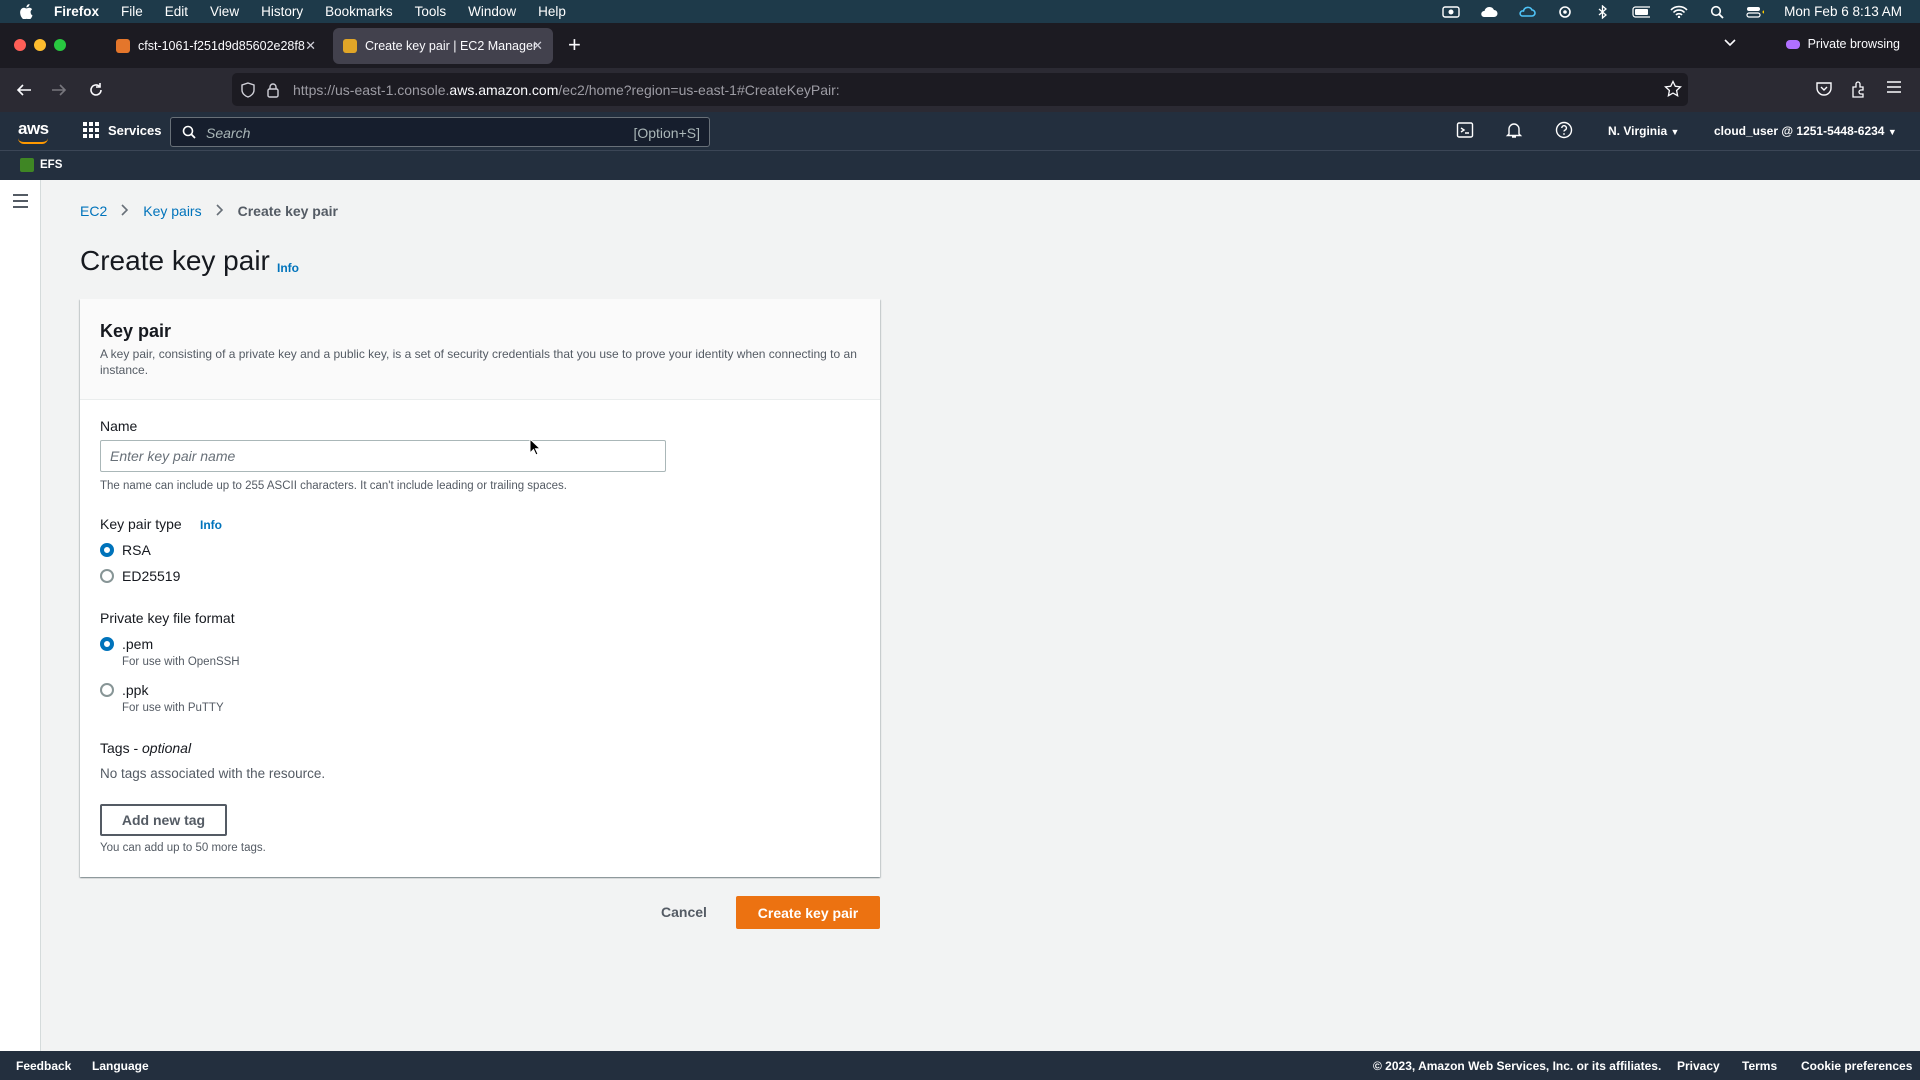 The height and width of the screenshot is (1080, 1920). Describe the element at coordinates (135, 690) in the screenshot. I see `radio-ppk-label: .ppk` at that location.